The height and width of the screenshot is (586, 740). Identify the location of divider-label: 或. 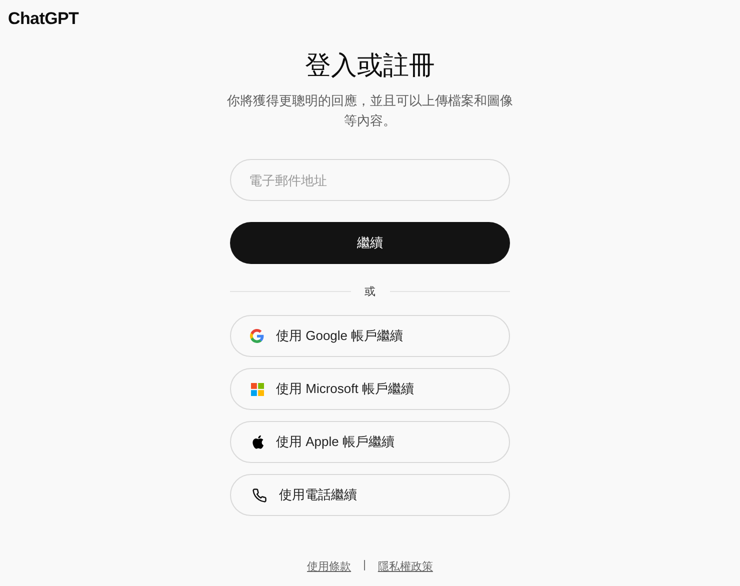
(370, 292).